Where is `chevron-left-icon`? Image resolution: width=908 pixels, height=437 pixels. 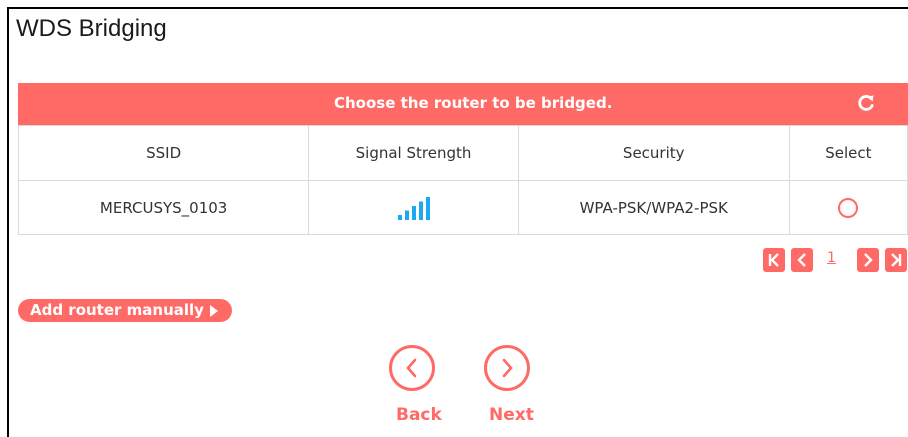
chevron-left-icon is located at coordinates (411, 368).